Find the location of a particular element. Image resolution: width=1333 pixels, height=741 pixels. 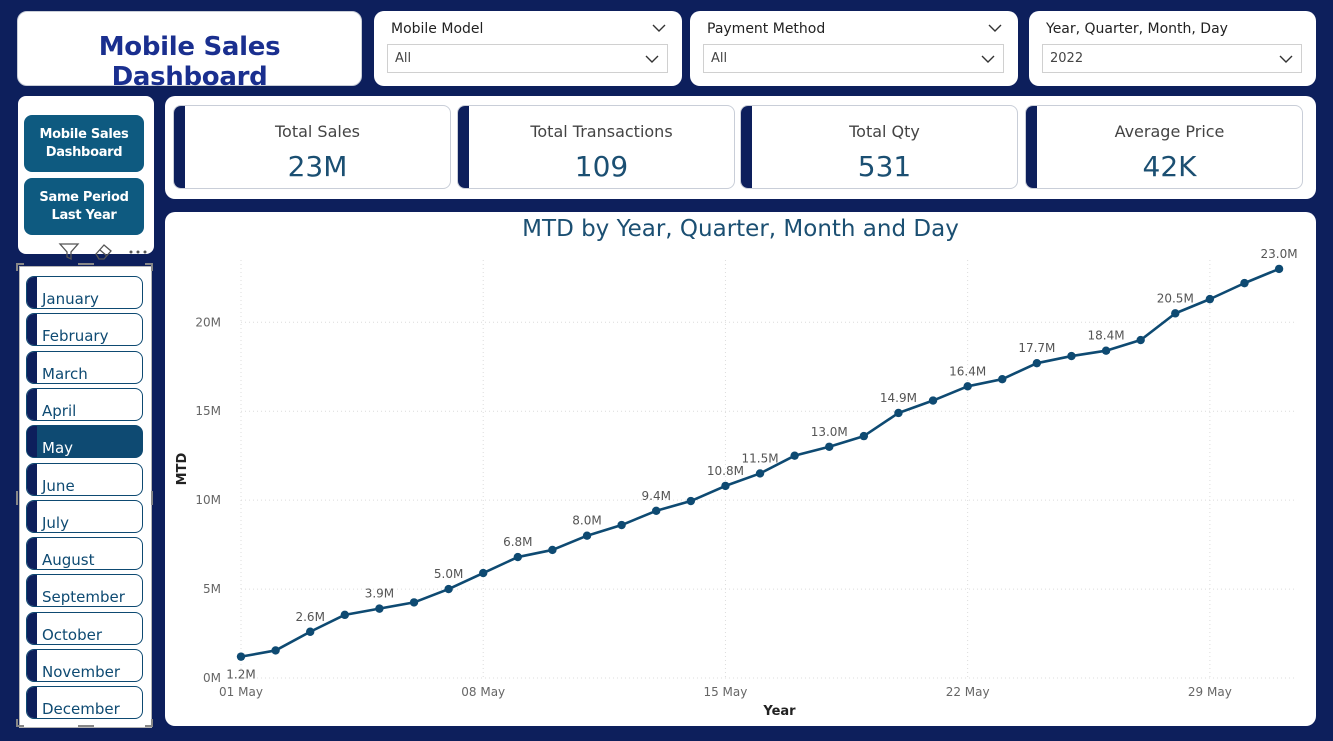

kpi-label: Total Qty is located at coordinates (884, 131).